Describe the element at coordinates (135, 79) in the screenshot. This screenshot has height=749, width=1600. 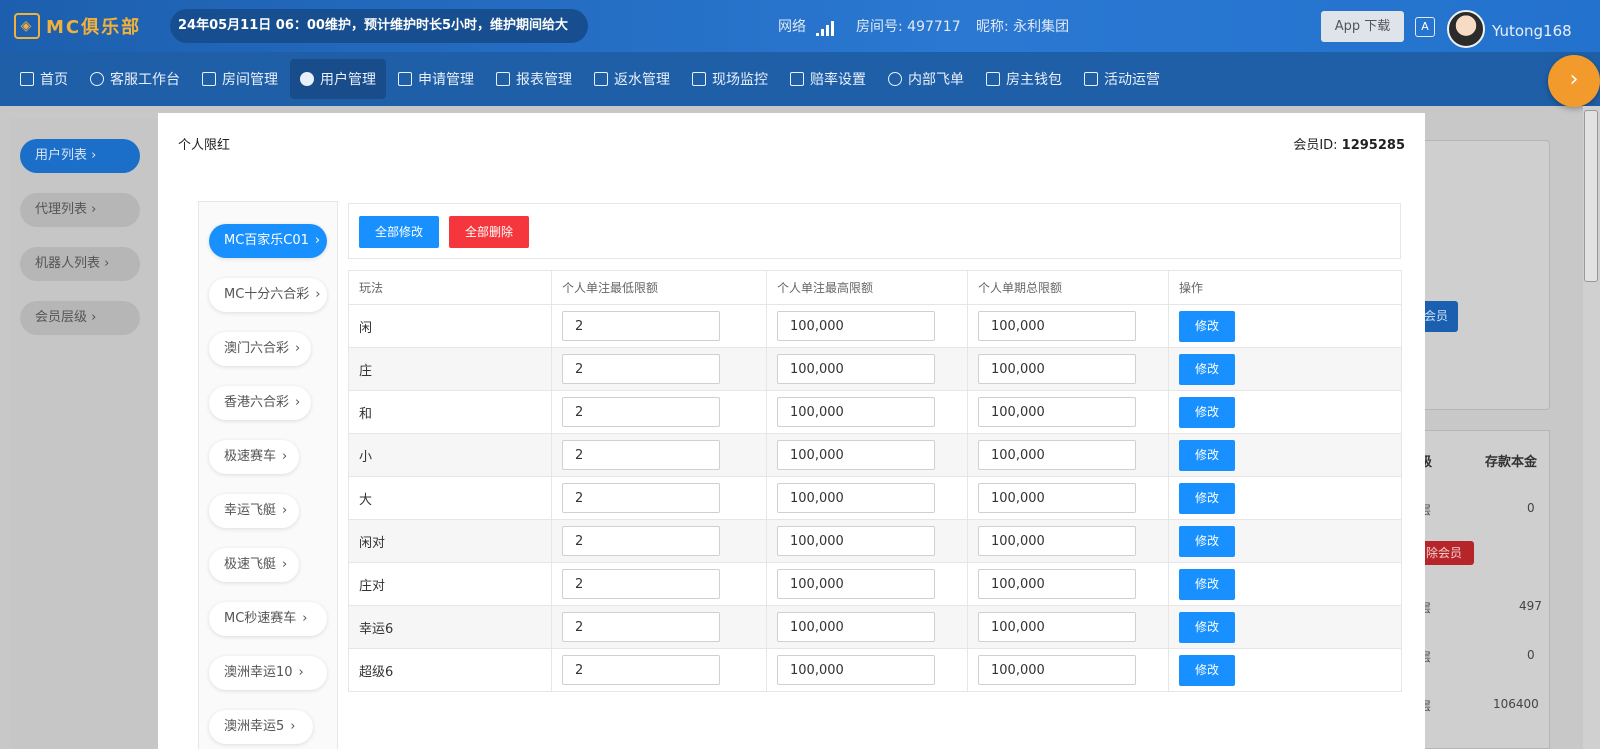
I see `nav-service: 客服工作台` at that location.